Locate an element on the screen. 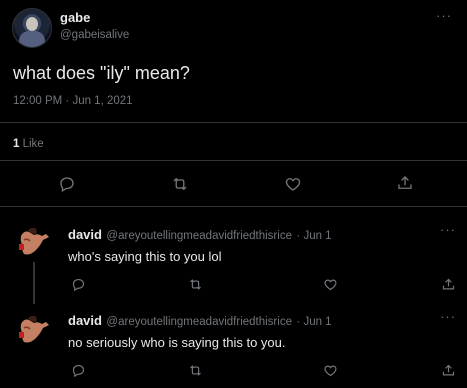 This screenshot has height=388, width=467. author-avatar is located at coordinates (32, 28).